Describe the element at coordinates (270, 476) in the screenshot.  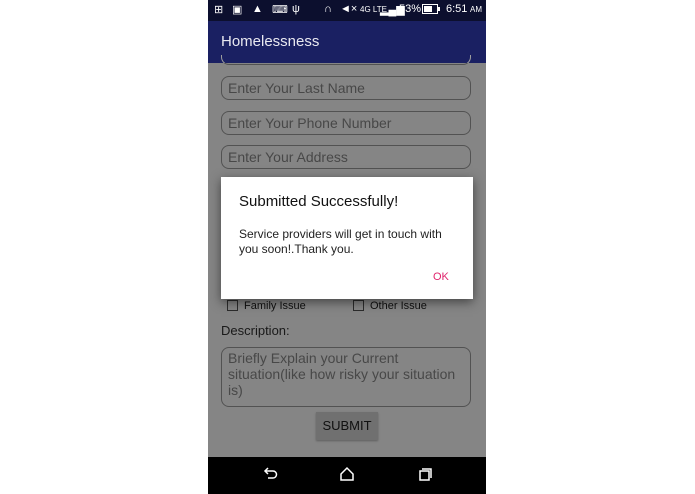
I see `back-icon` at that location.